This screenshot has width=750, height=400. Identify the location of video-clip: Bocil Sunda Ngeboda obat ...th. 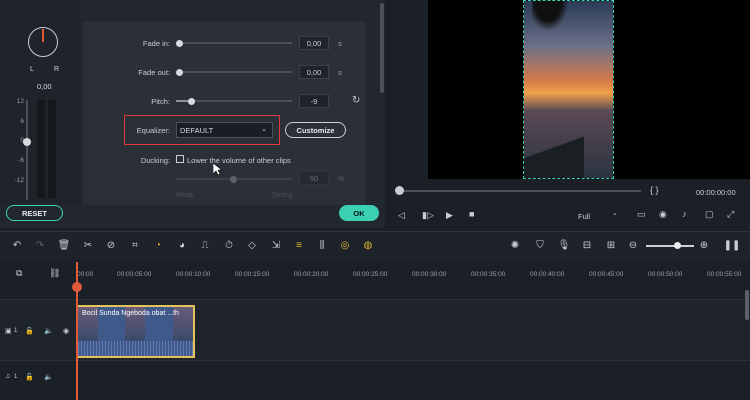
(135, 331).